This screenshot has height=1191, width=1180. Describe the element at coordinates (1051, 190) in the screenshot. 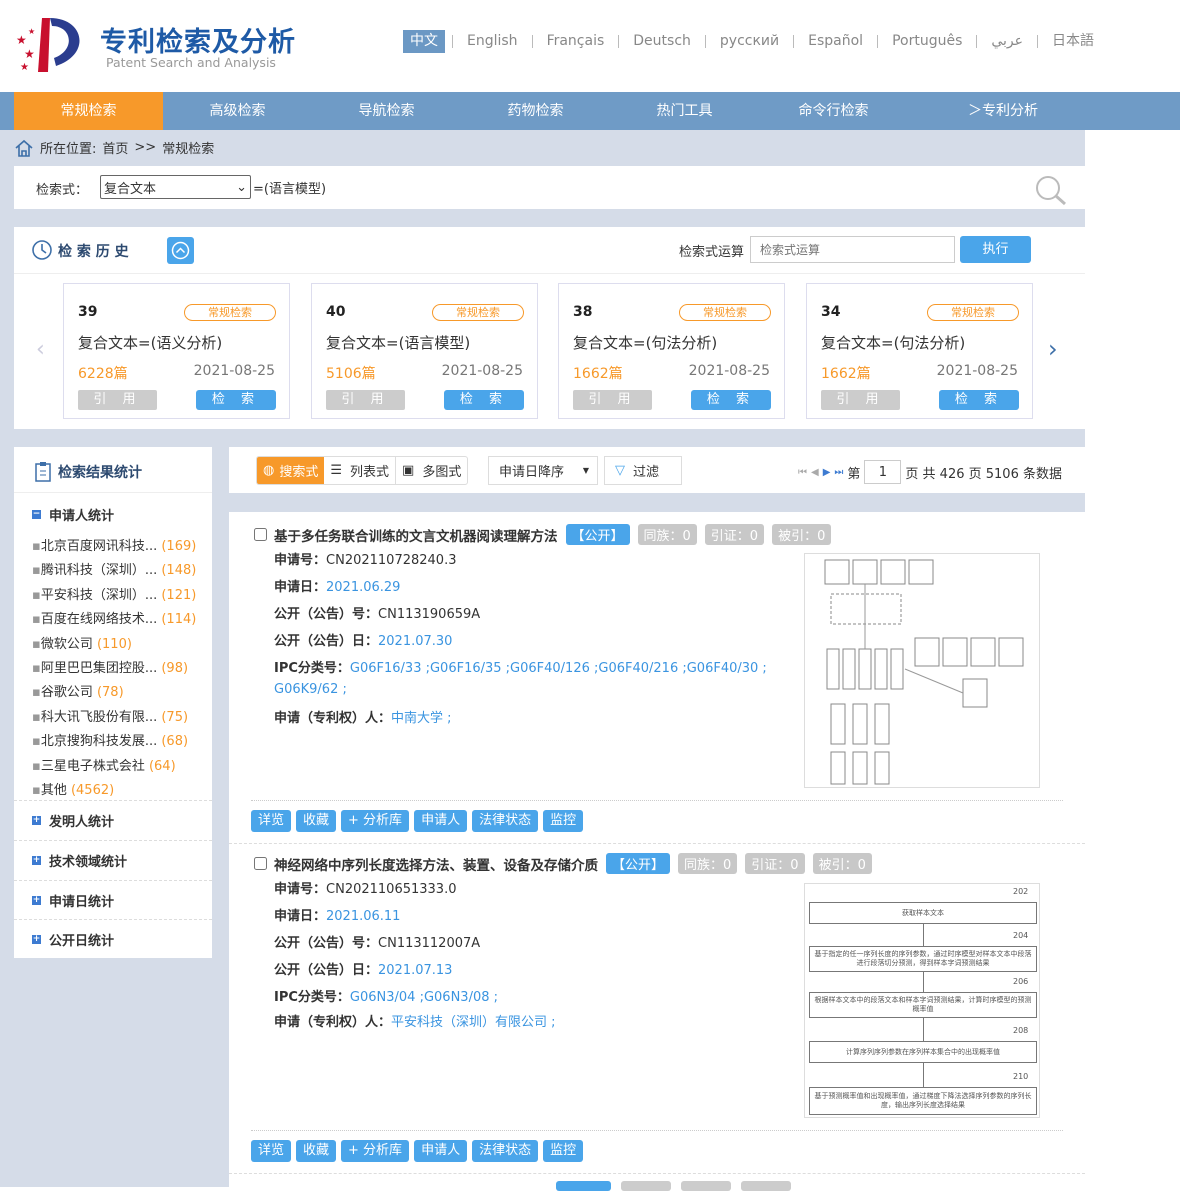

I see `search-icon` at that location.